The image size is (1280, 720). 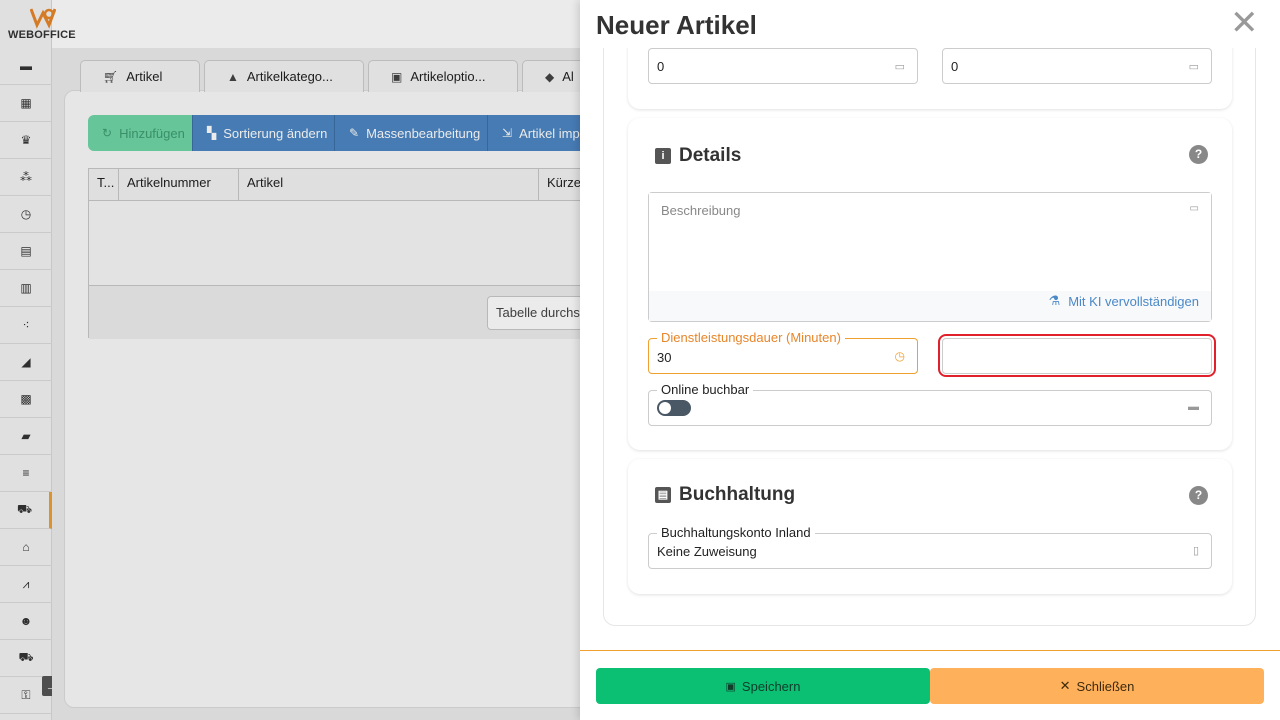 I want to click on account-label: Buchhaltungskonto Inland, so click(x=736, y=532).